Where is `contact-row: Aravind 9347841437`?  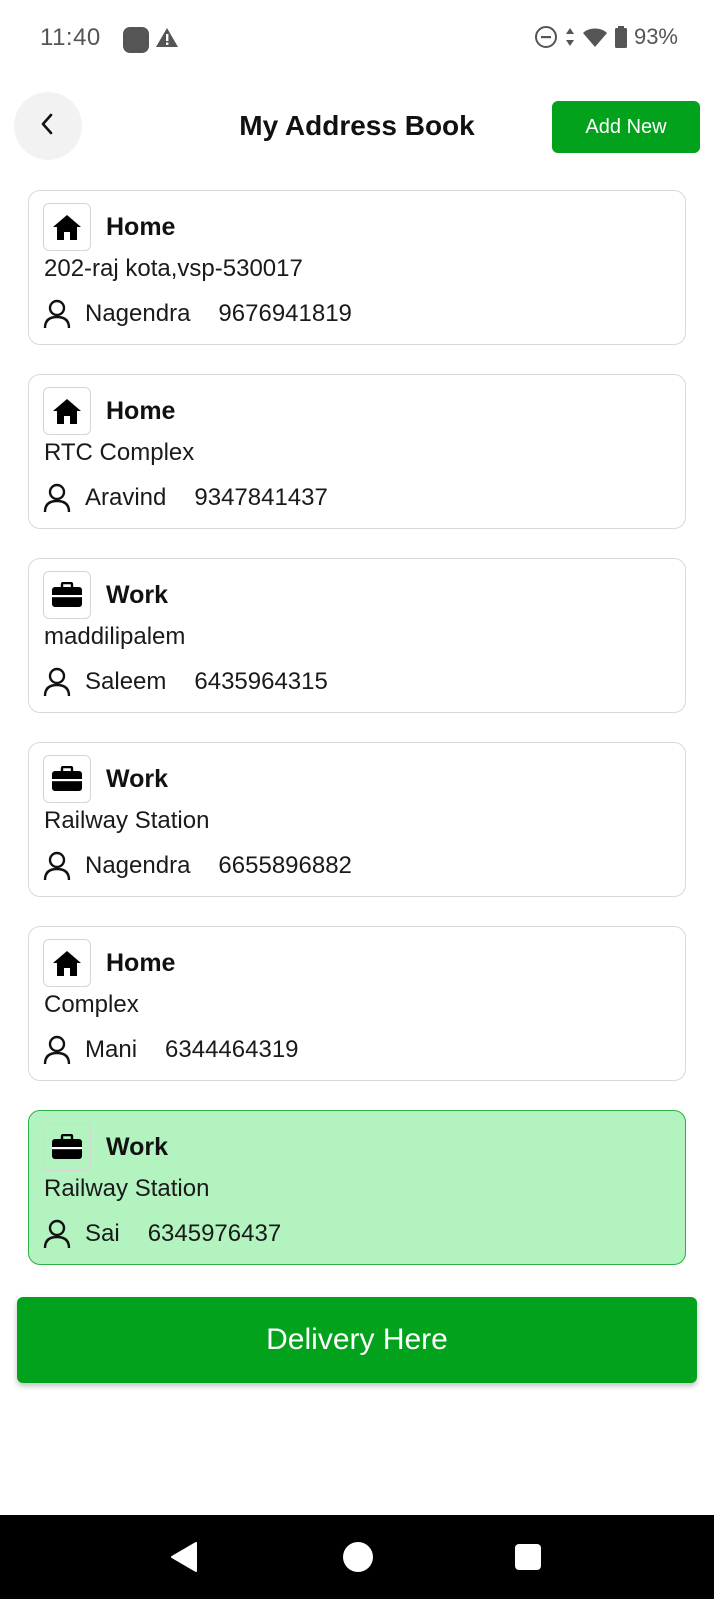 contact-row: Aravind 9347841437 is located at coordinates (185, 498).